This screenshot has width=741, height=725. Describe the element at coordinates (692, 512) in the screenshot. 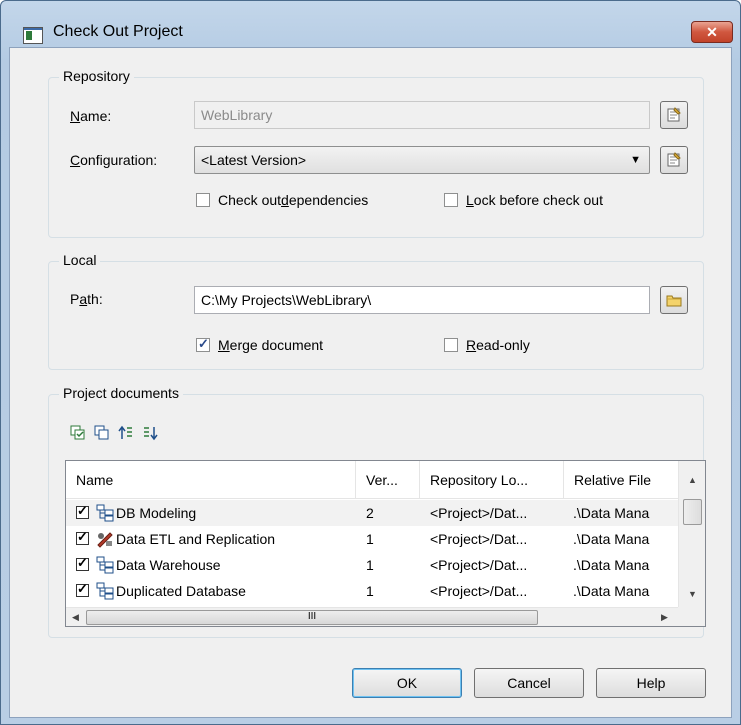

I see `vertical-scroll-thumb` at that location.